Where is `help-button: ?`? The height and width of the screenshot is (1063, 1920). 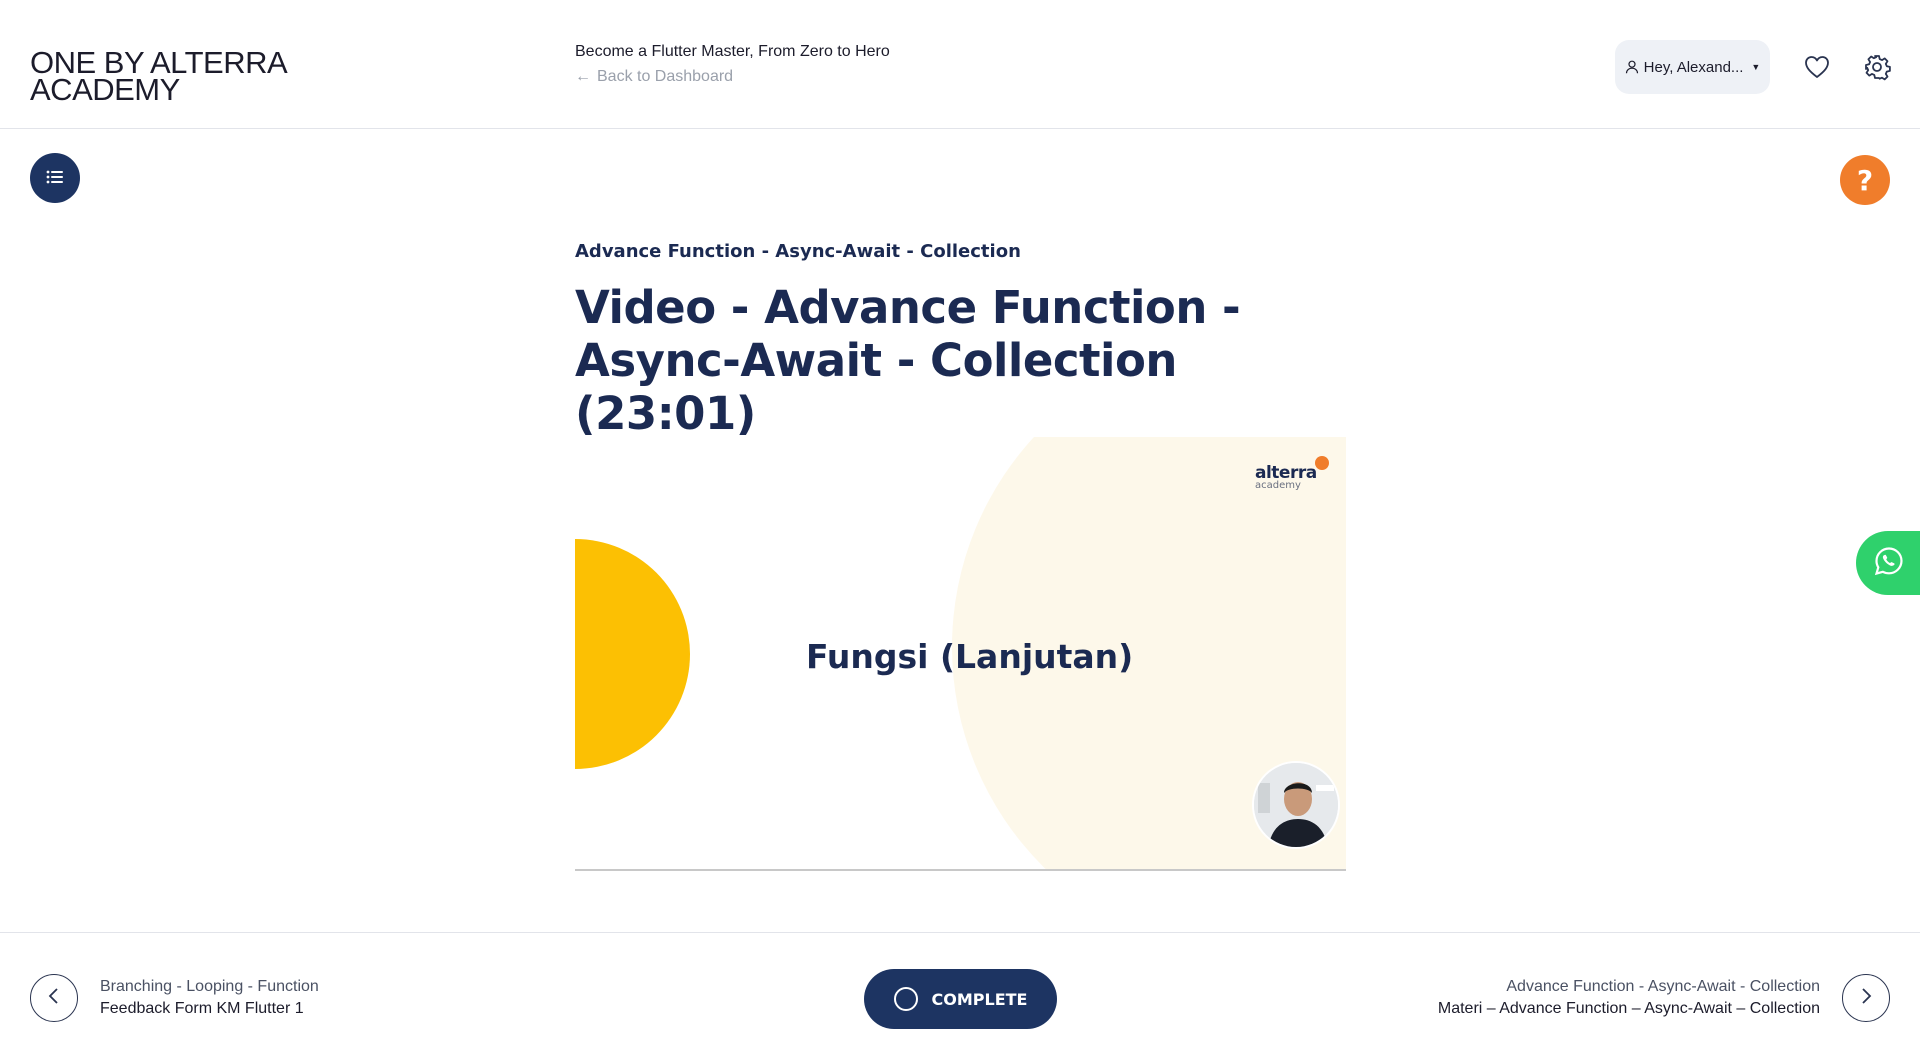 help-button: ? is located at coordinates (1865, 180).